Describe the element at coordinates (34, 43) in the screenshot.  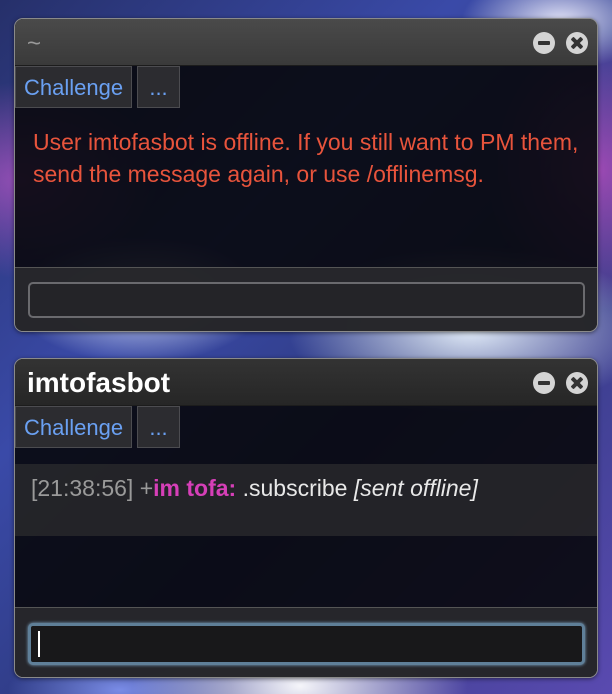
I see `window-title: ~` at that location.